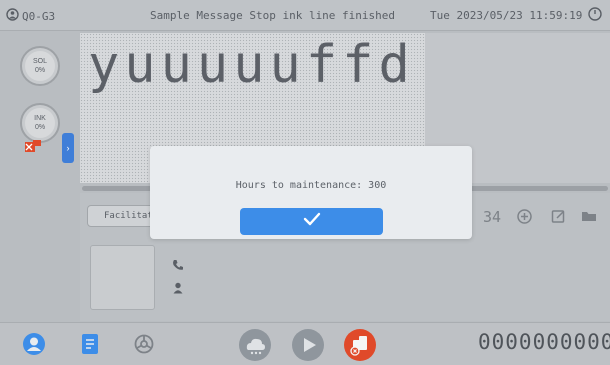 This screenshot has height=365, width=610. I want to click on facilitator-field: Facilitat, so click(122, 216).